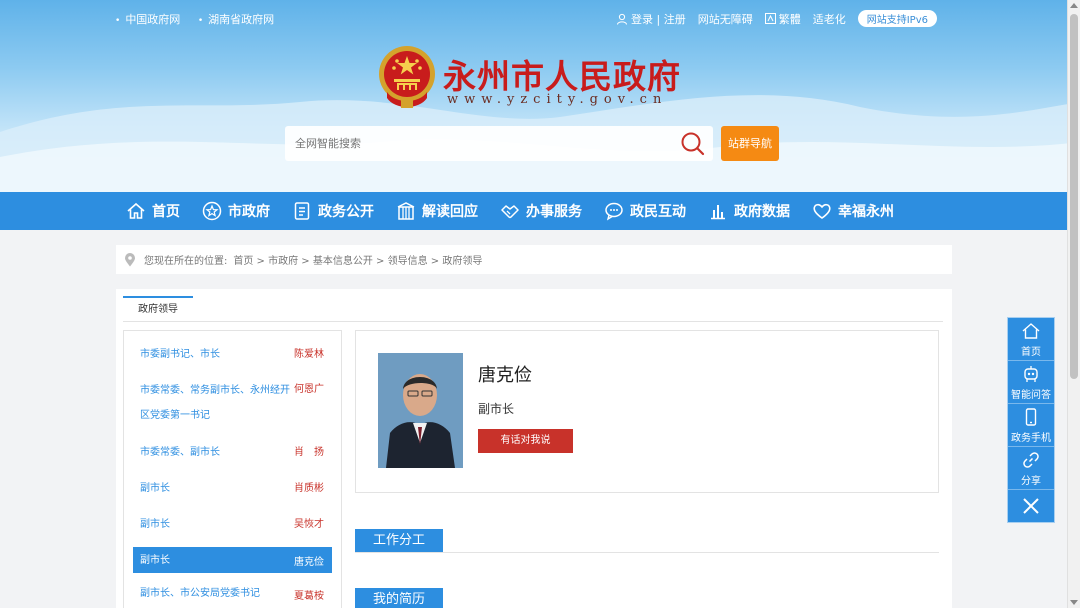 Image resolution: width=1080 pixels, height=608 pixels. What do you see at coordinates (725, 19) in the screenshot?
I see `accessibility-link: 网站无障碍` at bounding box center [725, 19].